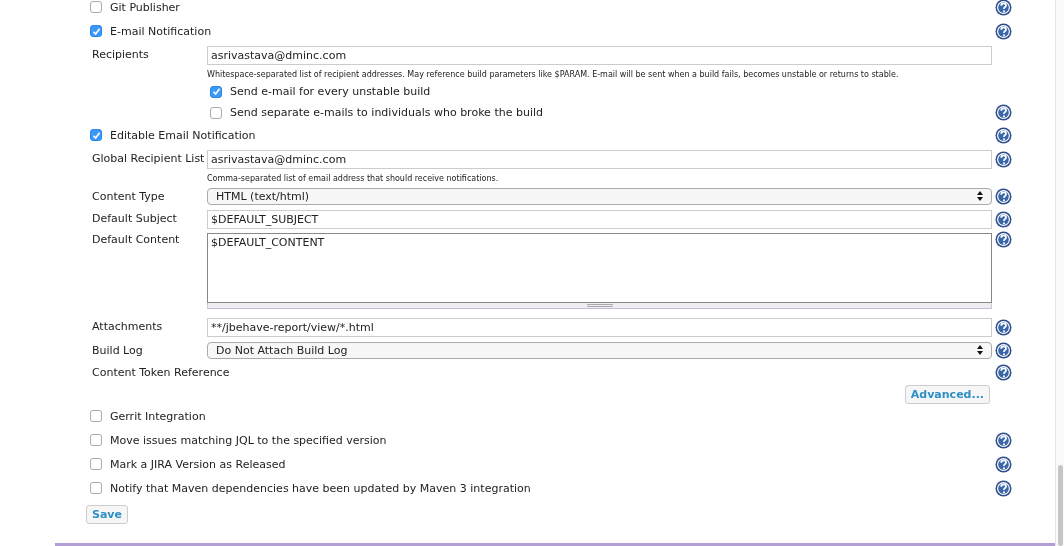 This screenshot has width=1064, height=546. I want to click on field-label: Build Log, so click(117, 350).